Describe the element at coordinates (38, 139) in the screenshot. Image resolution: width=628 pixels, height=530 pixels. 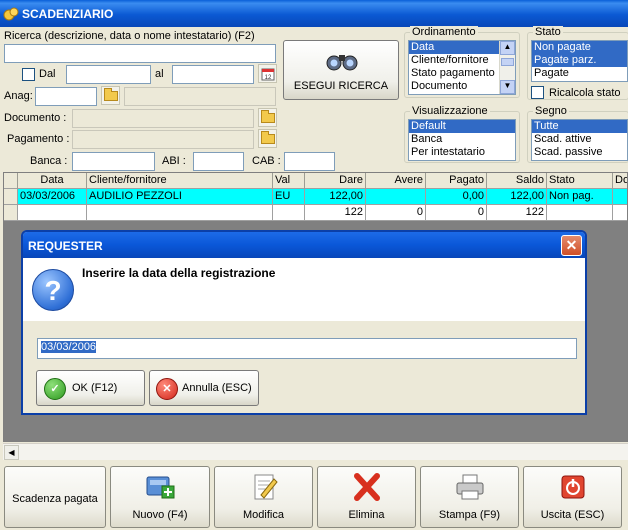
I see `pagamento-label: Pagamento :` at that location.